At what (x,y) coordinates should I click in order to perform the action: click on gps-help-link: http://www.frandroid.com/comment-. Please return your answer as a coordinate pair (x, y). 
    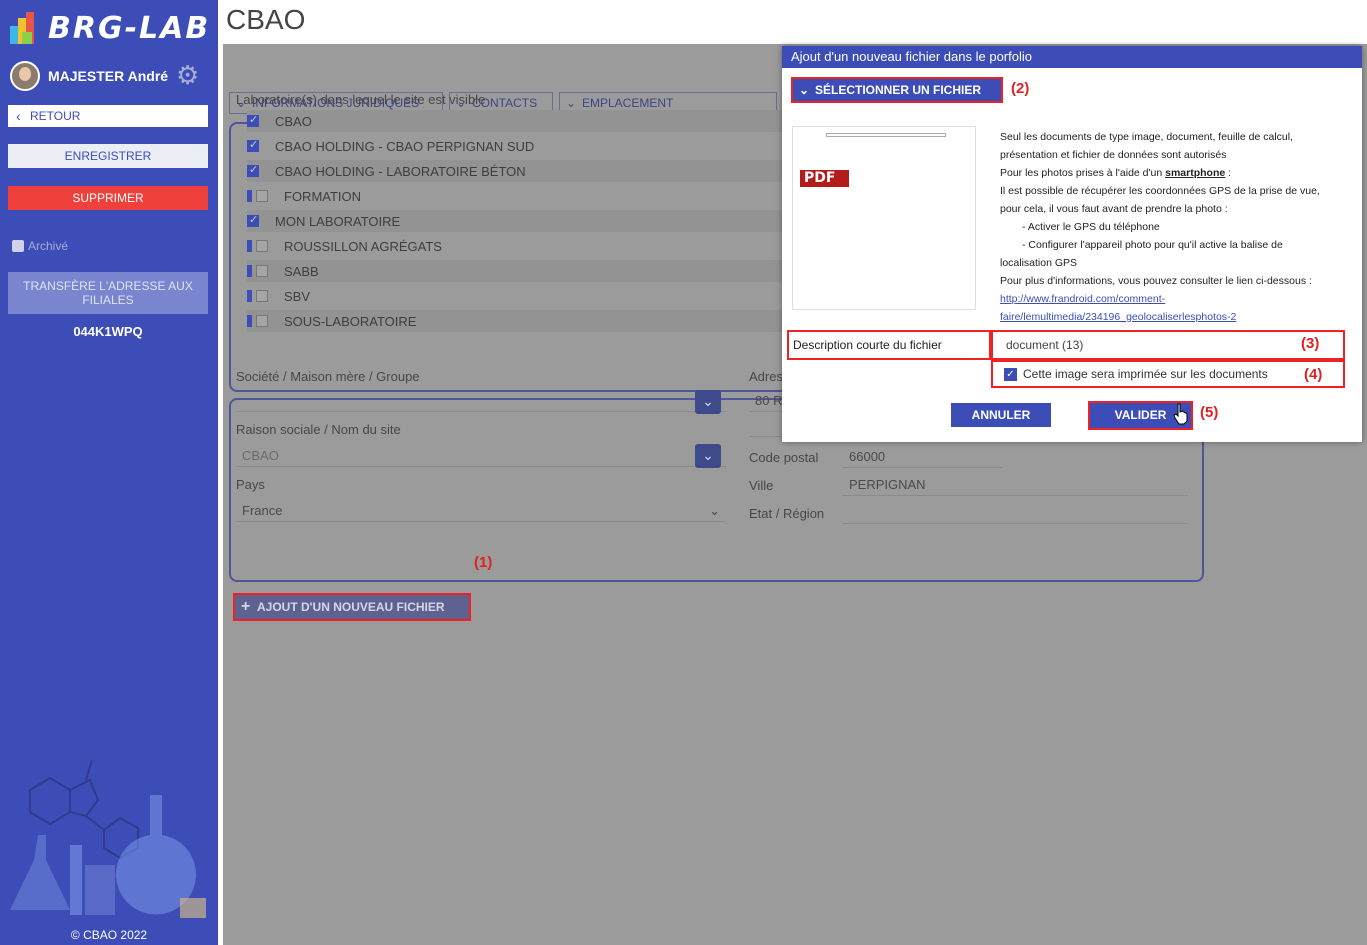
    Looking at the image, I should click on (1082, 299).